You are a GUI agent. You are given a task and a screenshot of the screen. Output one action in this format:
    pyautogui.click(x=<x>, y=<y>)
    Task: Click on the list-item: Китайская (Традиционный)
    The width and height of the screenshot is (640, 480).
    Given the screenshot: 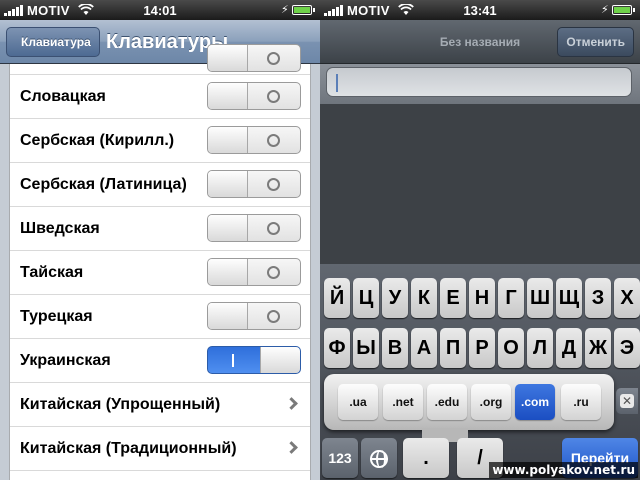 What is the action you would take?
    pyautogui.click(x=160, y=449)
    